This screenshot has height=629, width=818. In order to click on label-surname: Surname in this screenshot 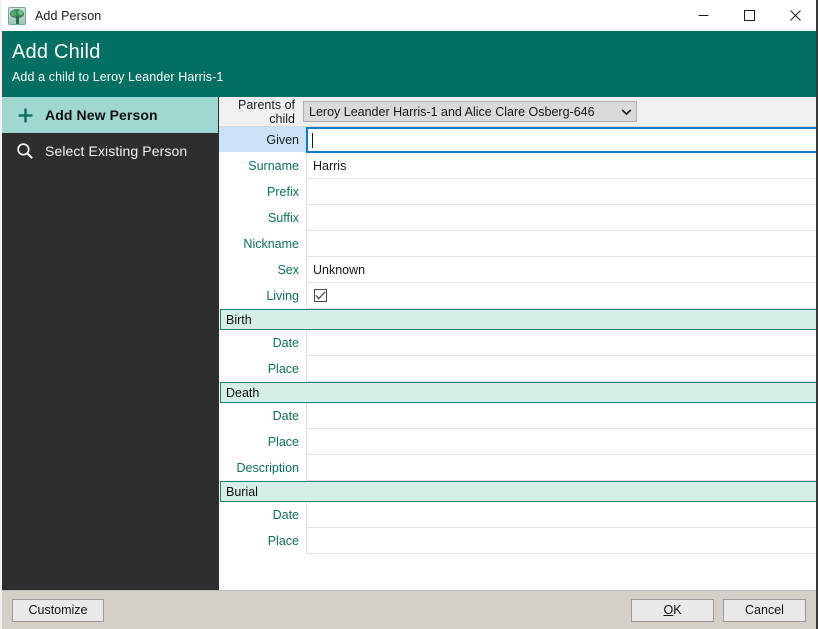, I will do `click(262, 166)`.